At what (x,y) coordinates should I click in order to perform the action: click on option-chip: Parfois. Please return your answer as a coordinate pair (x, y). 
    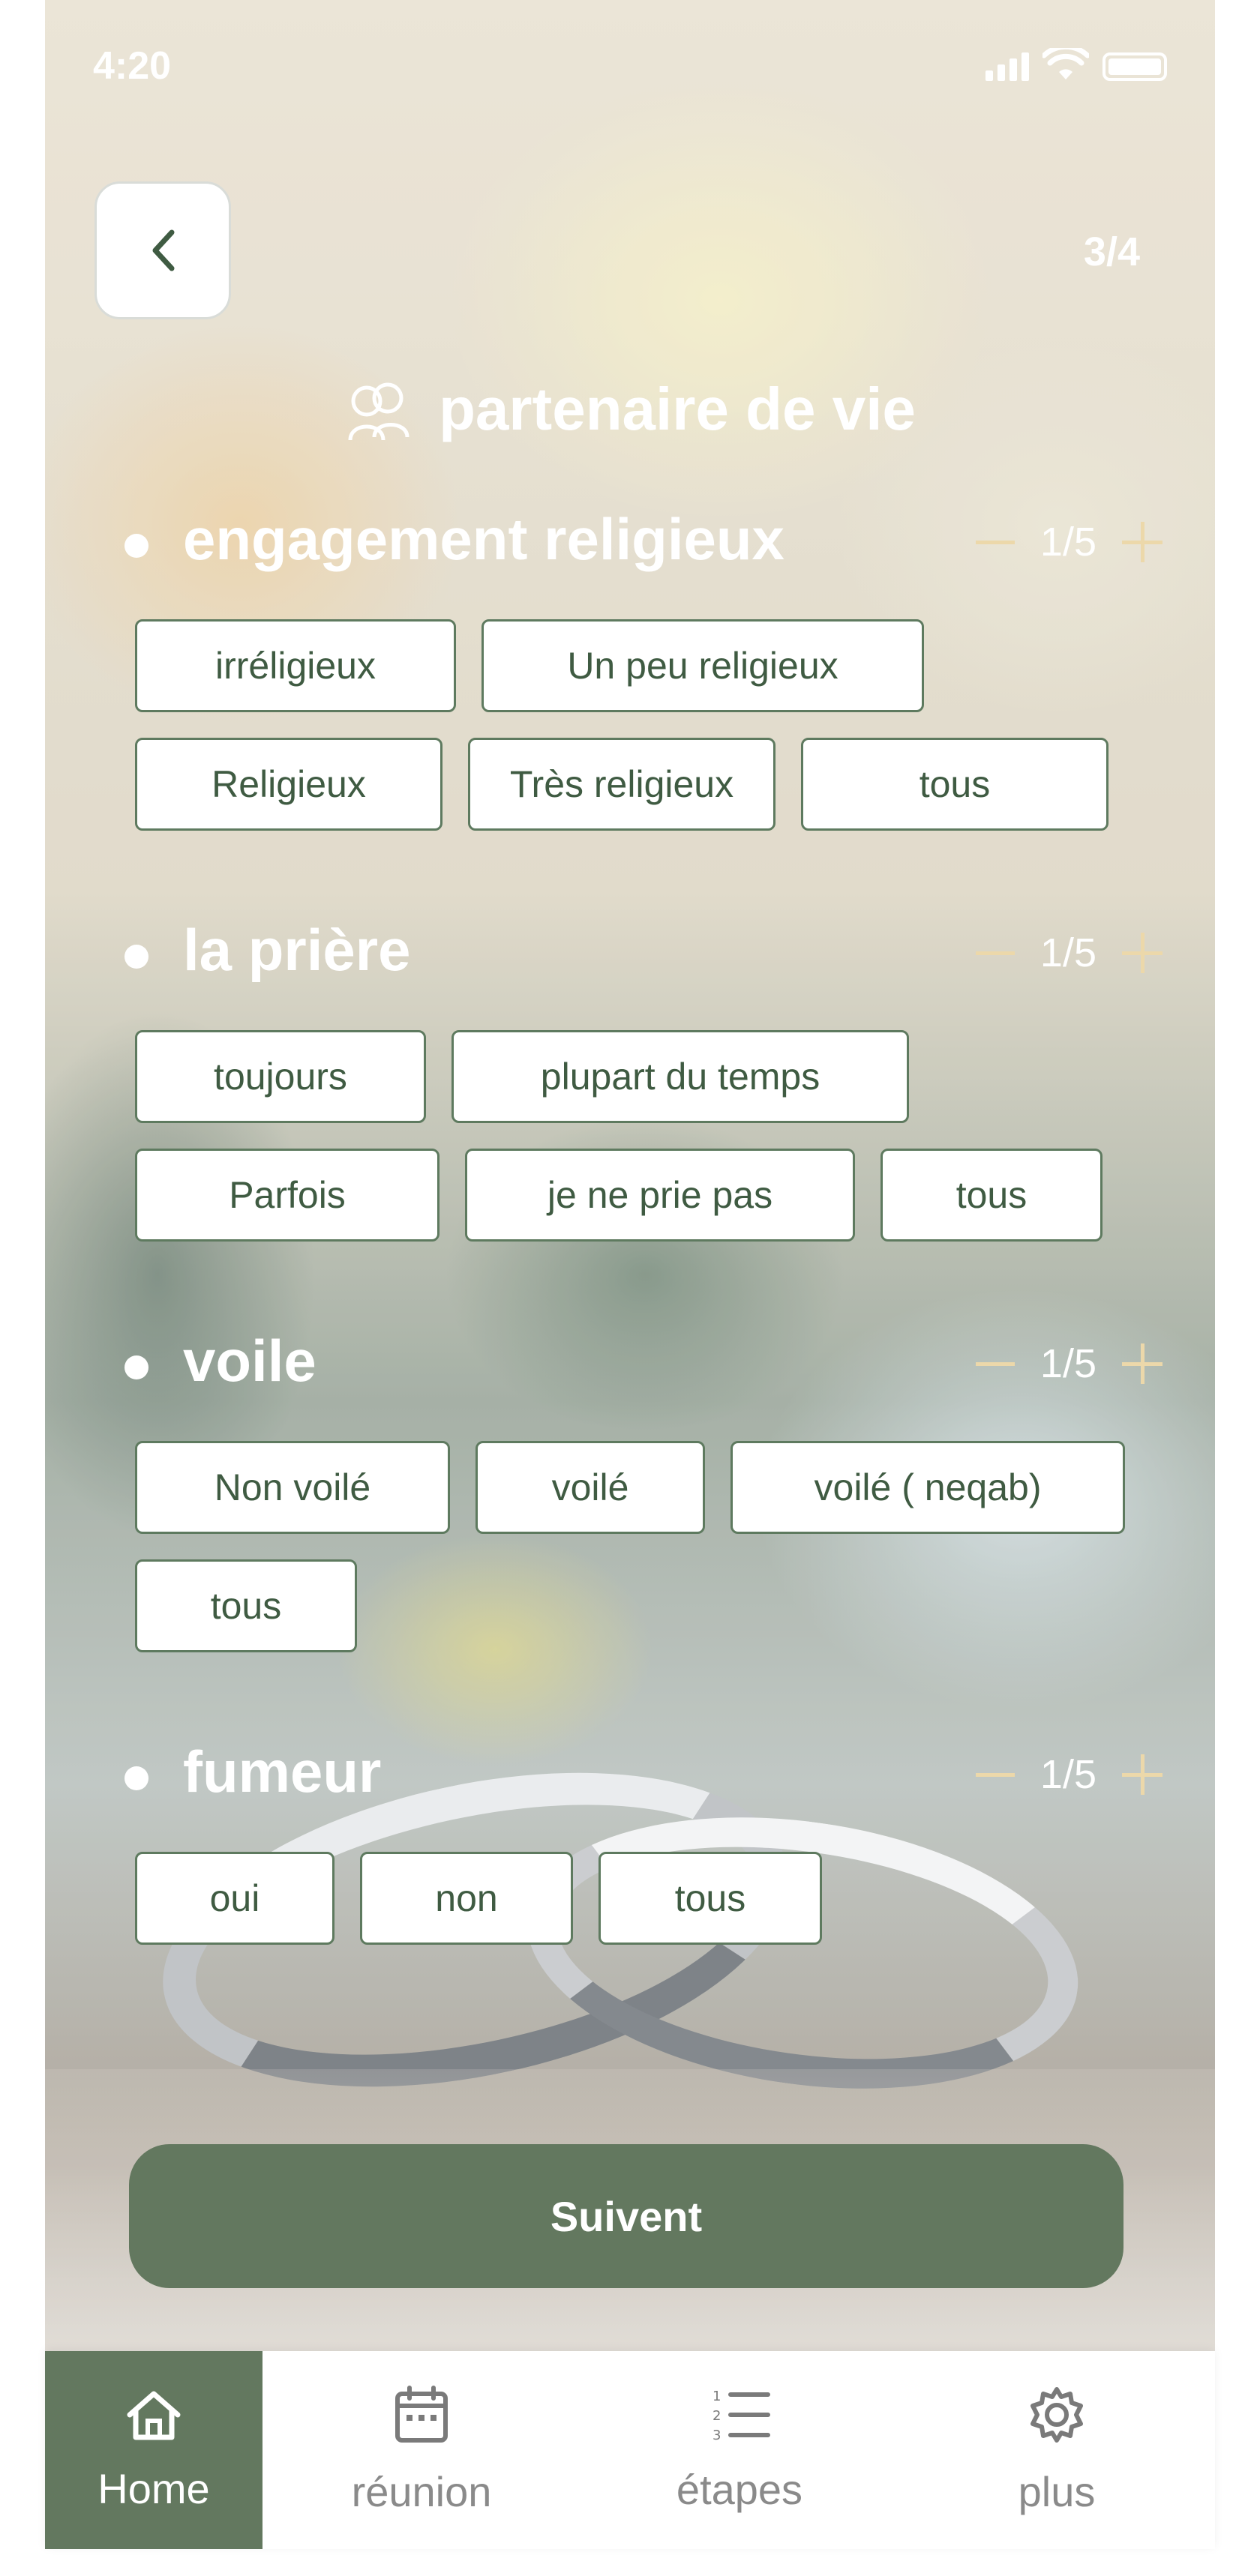
    Looking at the image, I should click on (287, 1196).